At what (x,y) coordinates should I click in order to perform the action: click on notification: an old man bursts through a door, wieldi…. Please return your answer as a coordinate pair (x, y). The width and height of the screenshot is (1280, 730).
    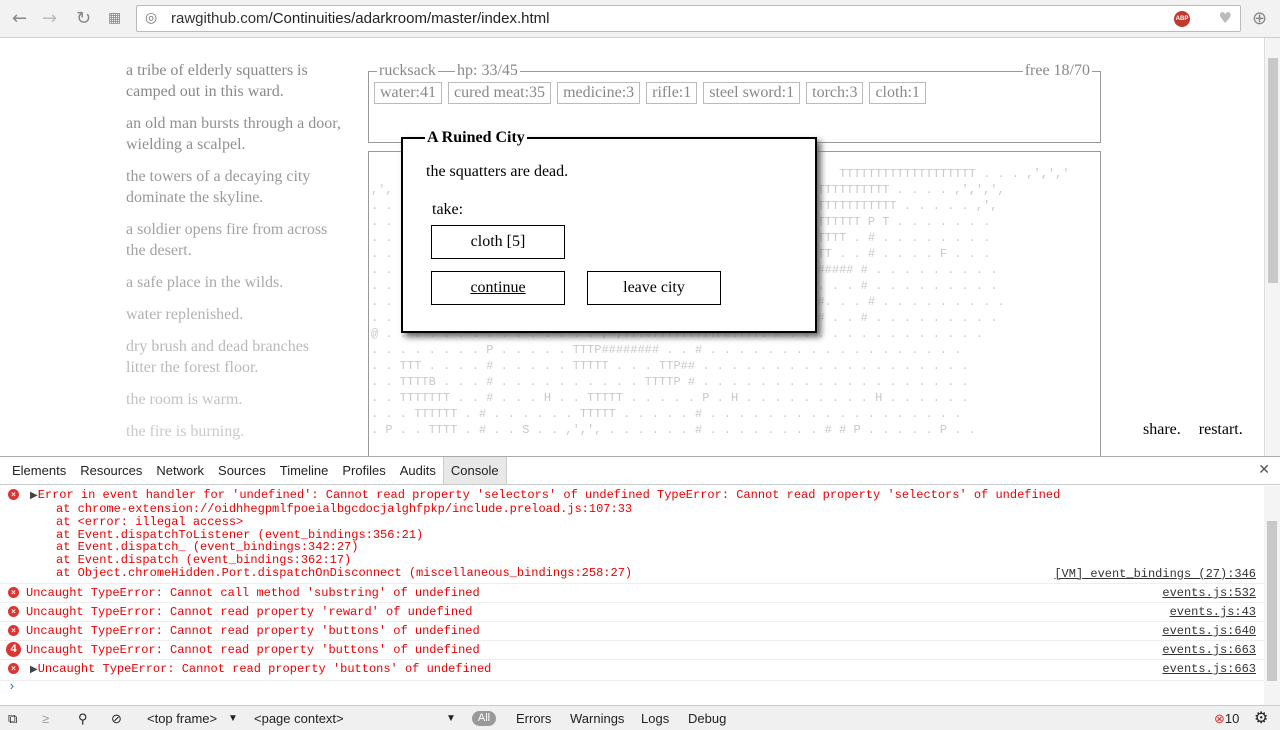
    Looking at the image, I should click on (233, 134).